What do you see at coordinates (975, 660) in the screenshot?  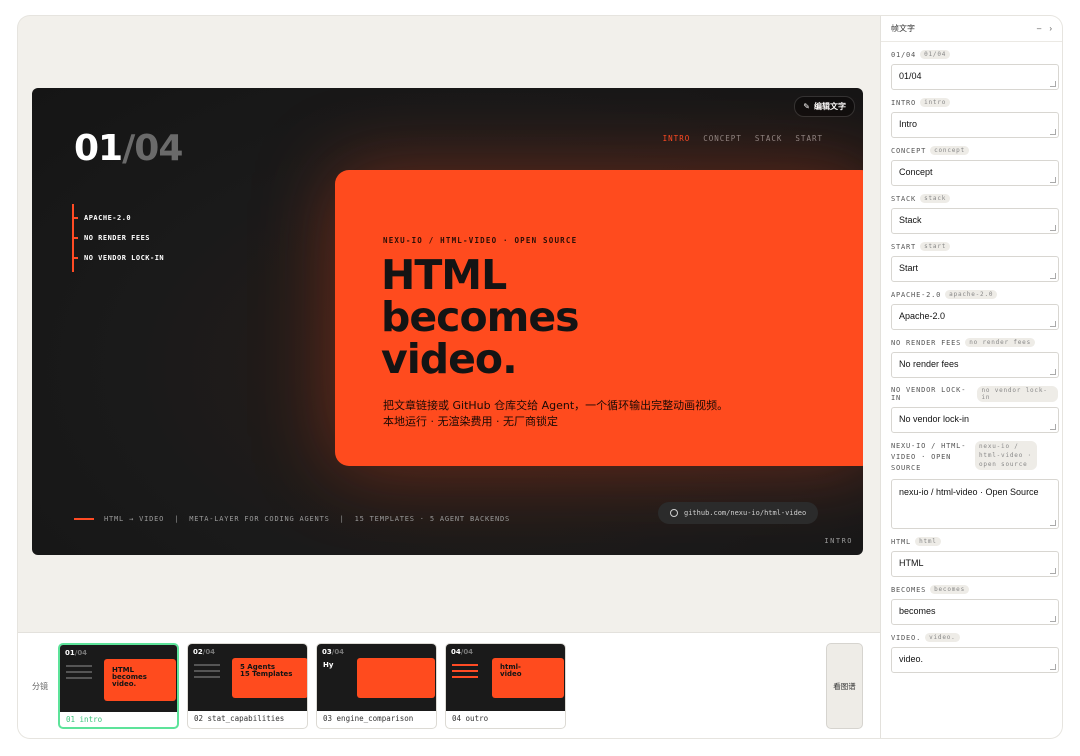 I see `field-input: video.` at bounding box center [975, 660].